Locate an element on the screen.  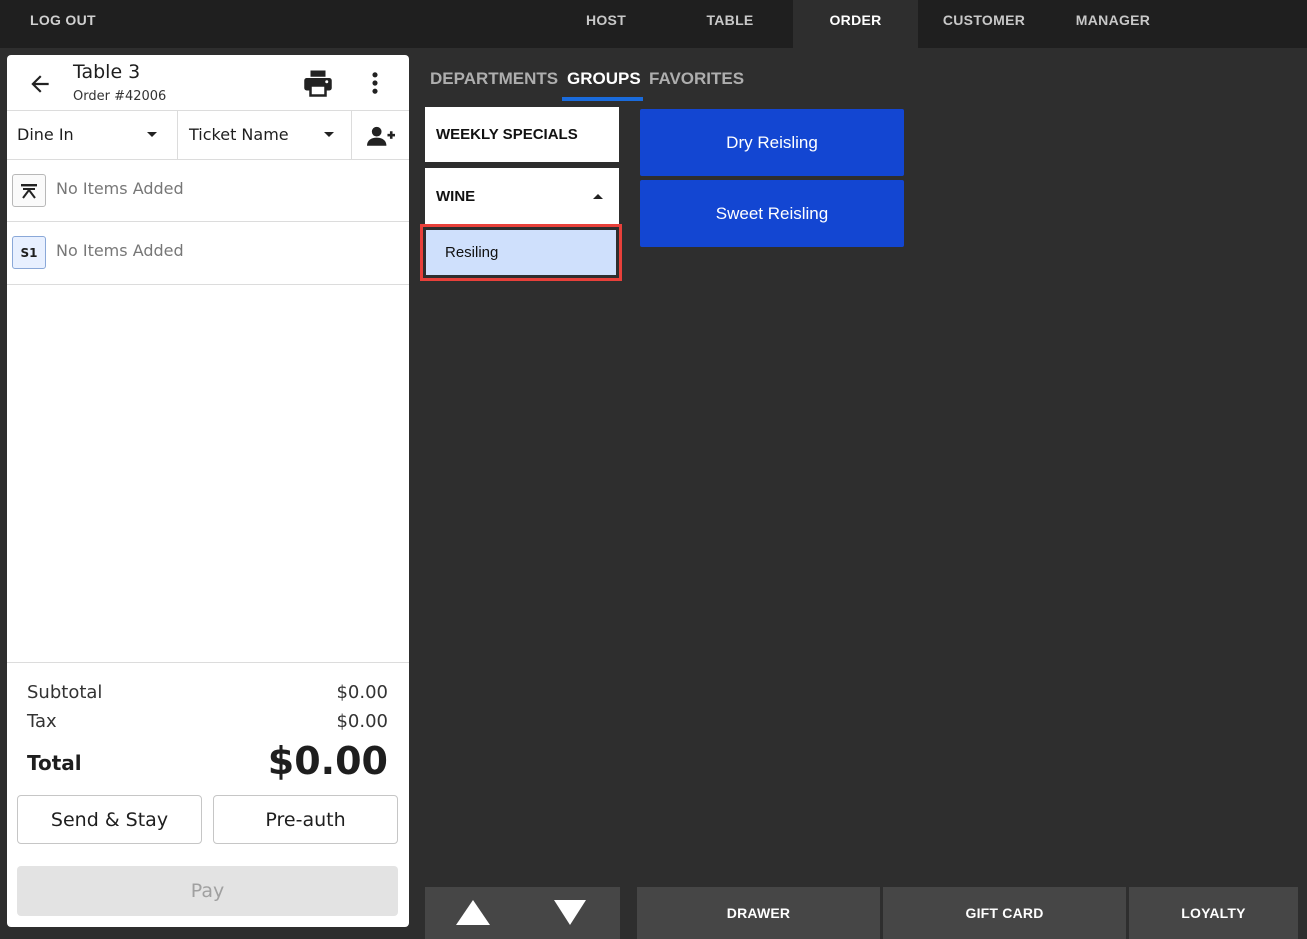
table-icon is located at coordinates (29, 191).